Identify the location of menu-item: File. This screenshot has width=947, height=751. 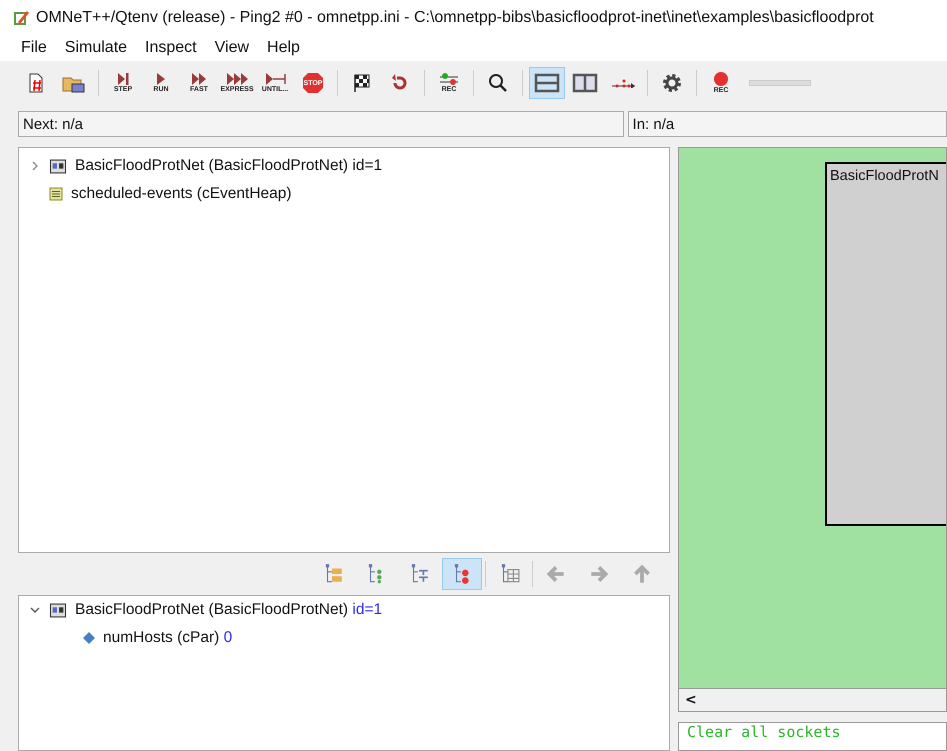
(34, 48).